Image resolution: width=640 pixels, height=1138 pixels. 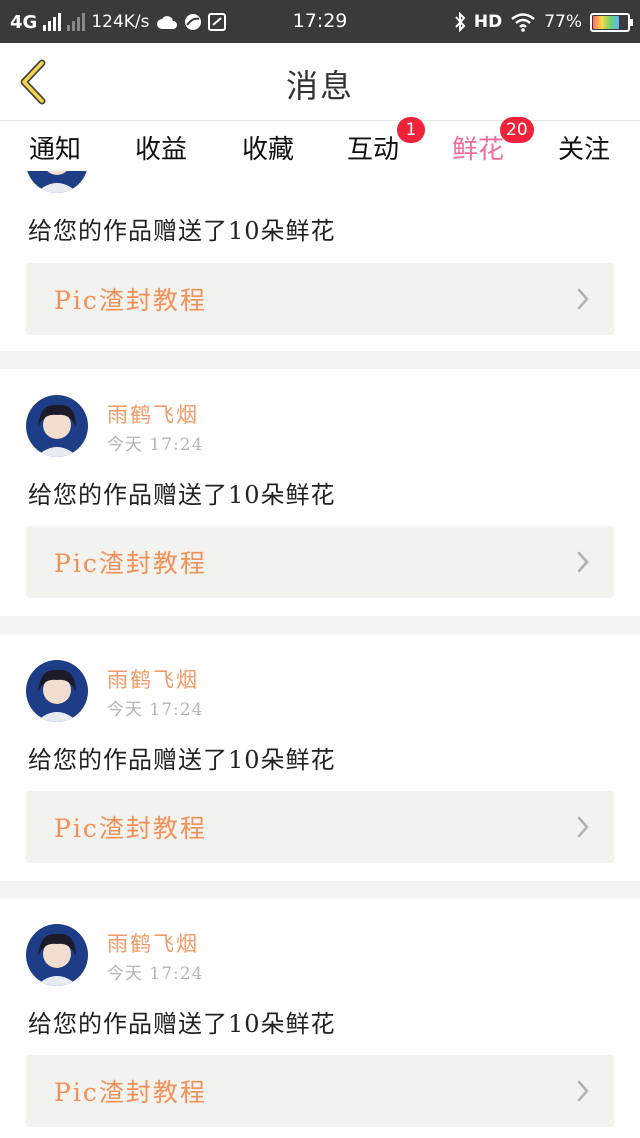 I want to click on flowers-badge: 20, so click(x=517, y=130).